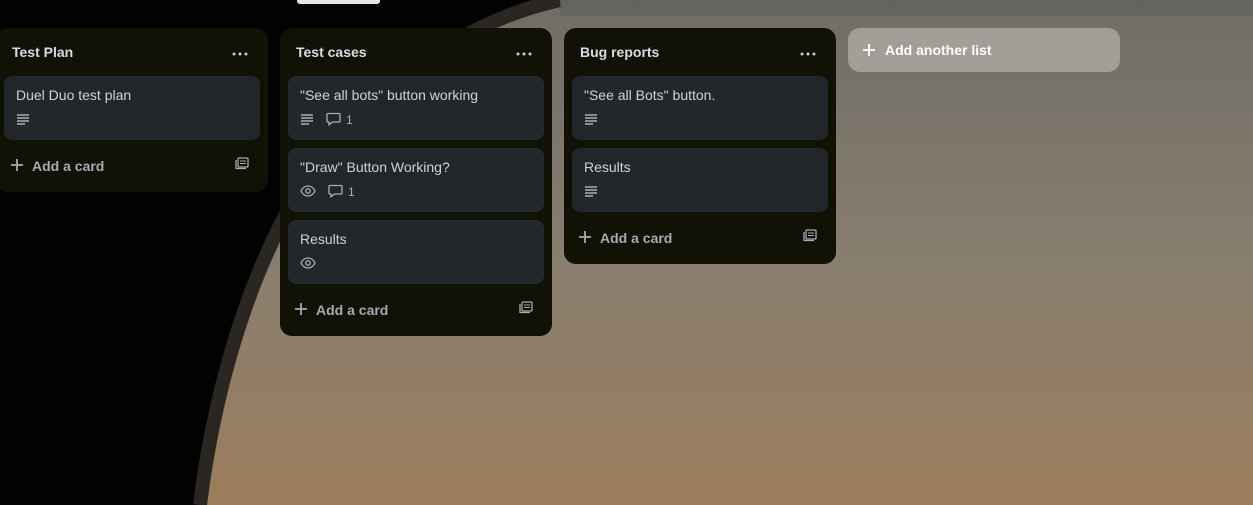 The image size is (1253, 505). I want to click on list-test-plan: Test Plan Duel Duo test plan Add a card, so click(134, 110).